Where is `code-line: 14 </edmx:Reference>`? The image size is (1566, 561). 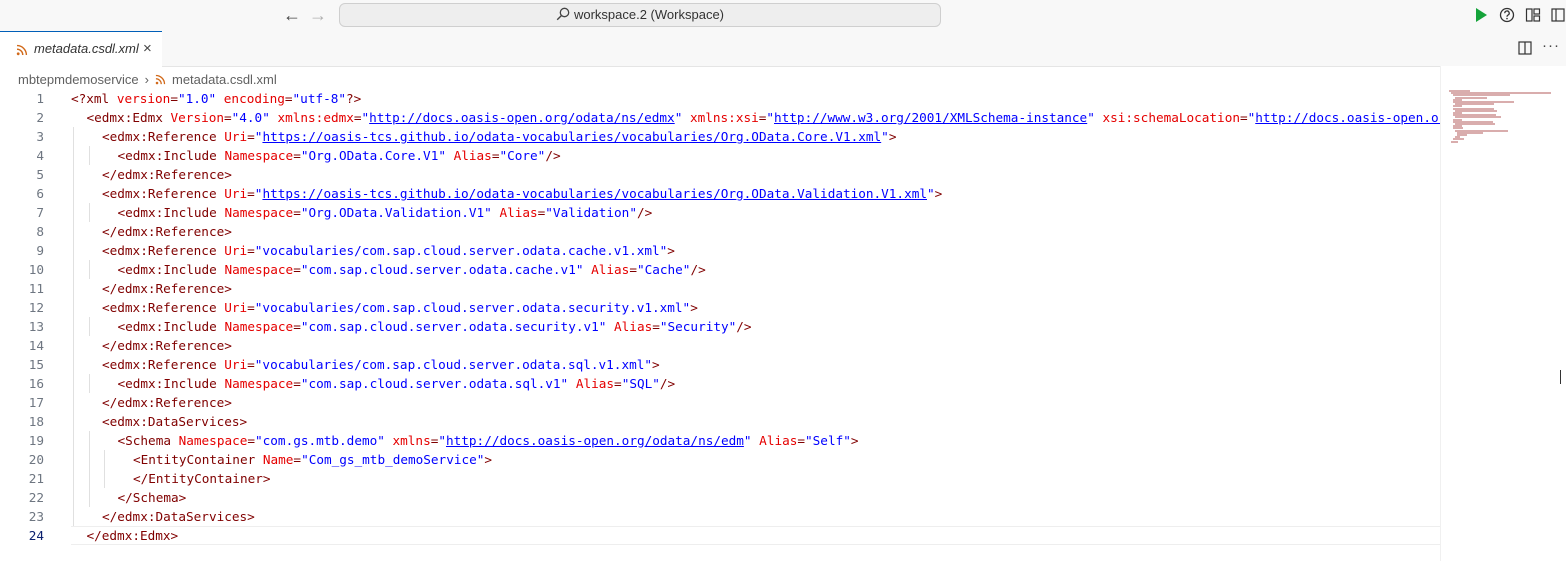 code-line: 14 </edmx:Reference> is located at coordinates (720, 345).